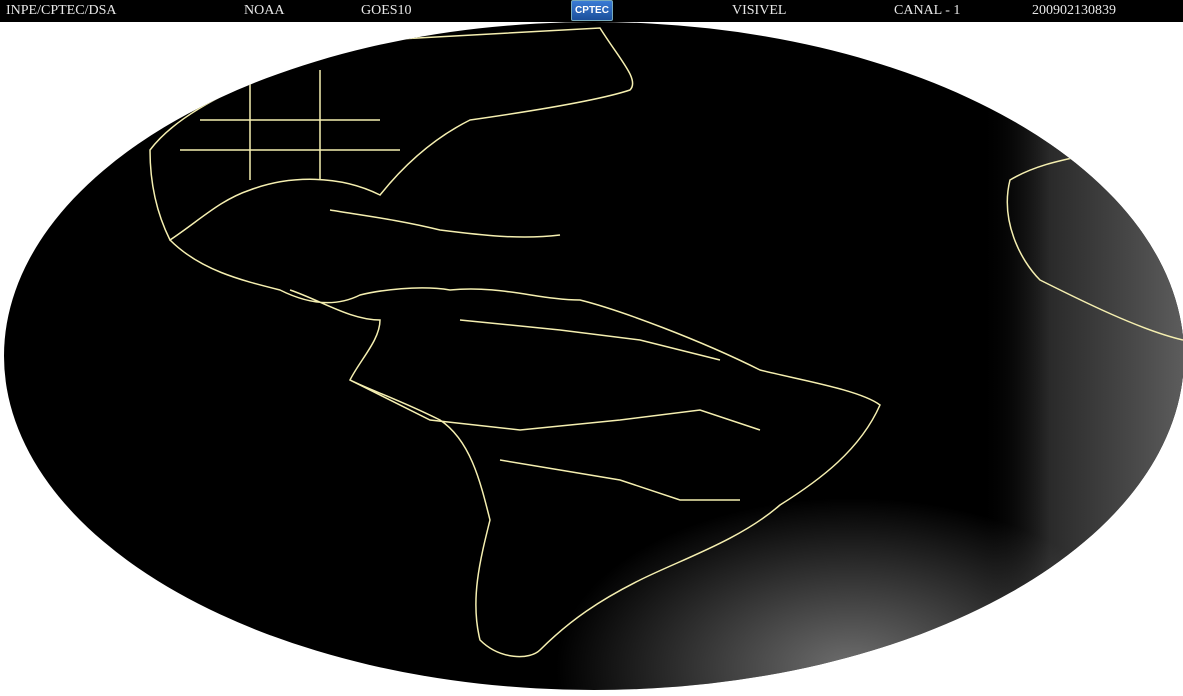  What do you see at coordinates (927, 10) in the screenshot?
I see `channel-label: CANAL - 1` at bounding box center [927, 10].